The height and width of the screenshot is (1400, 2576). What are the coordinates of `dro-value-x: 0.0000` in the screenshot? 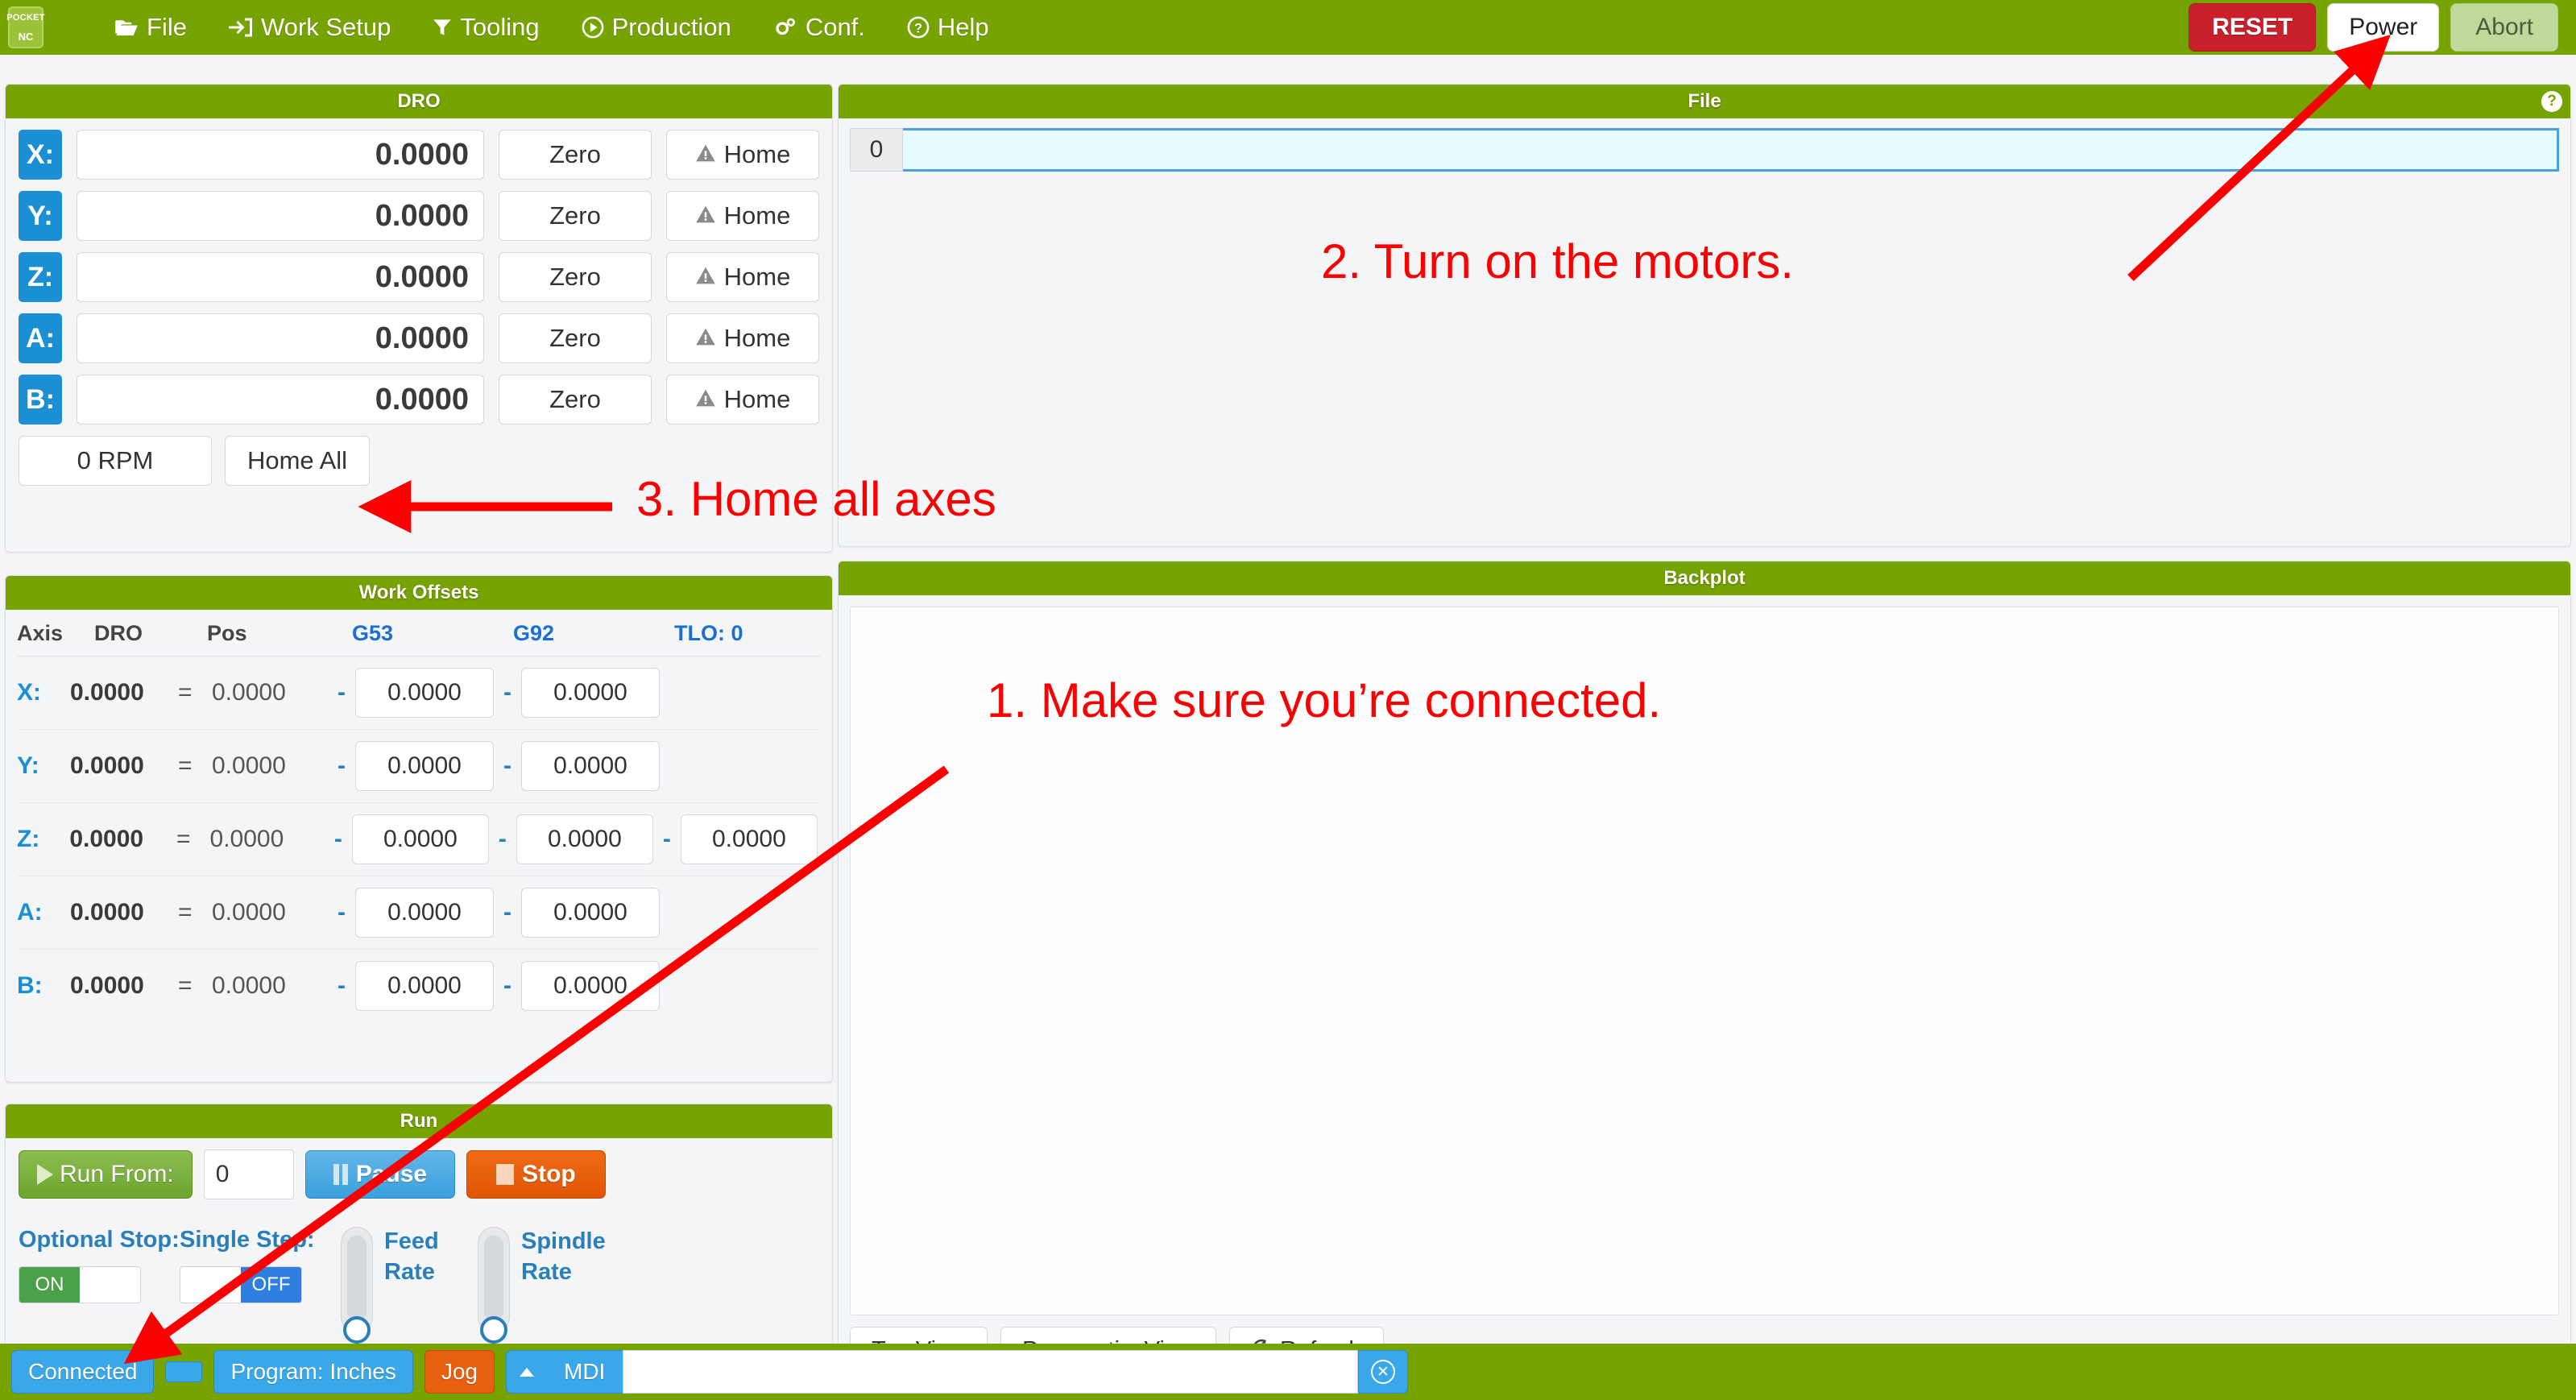 It's located at (280, 155).